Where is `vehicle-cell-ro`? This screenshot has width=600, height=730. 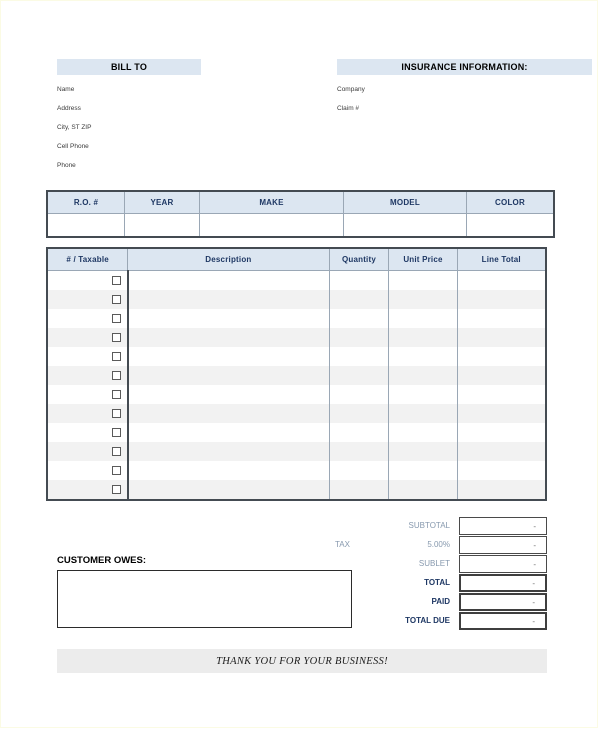 vehicle-cell-ro is located at coordinates (85, 225).